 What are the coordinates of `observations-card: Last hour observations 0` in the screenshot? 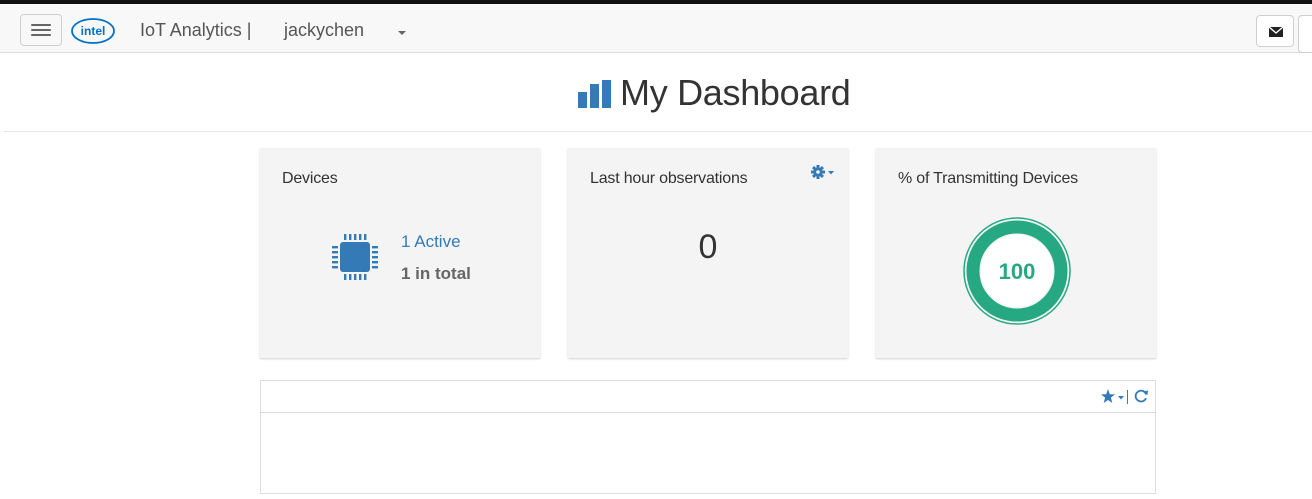 It's located at (708, 253).